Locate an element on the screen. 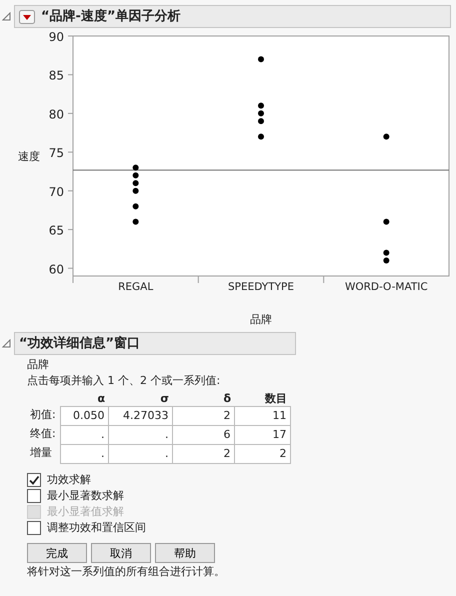 This screenshot has width=456, height=596. instruction-text: 点击每项并输入 1 个、2 个或一系列值: is located at coordinates (124, 381).